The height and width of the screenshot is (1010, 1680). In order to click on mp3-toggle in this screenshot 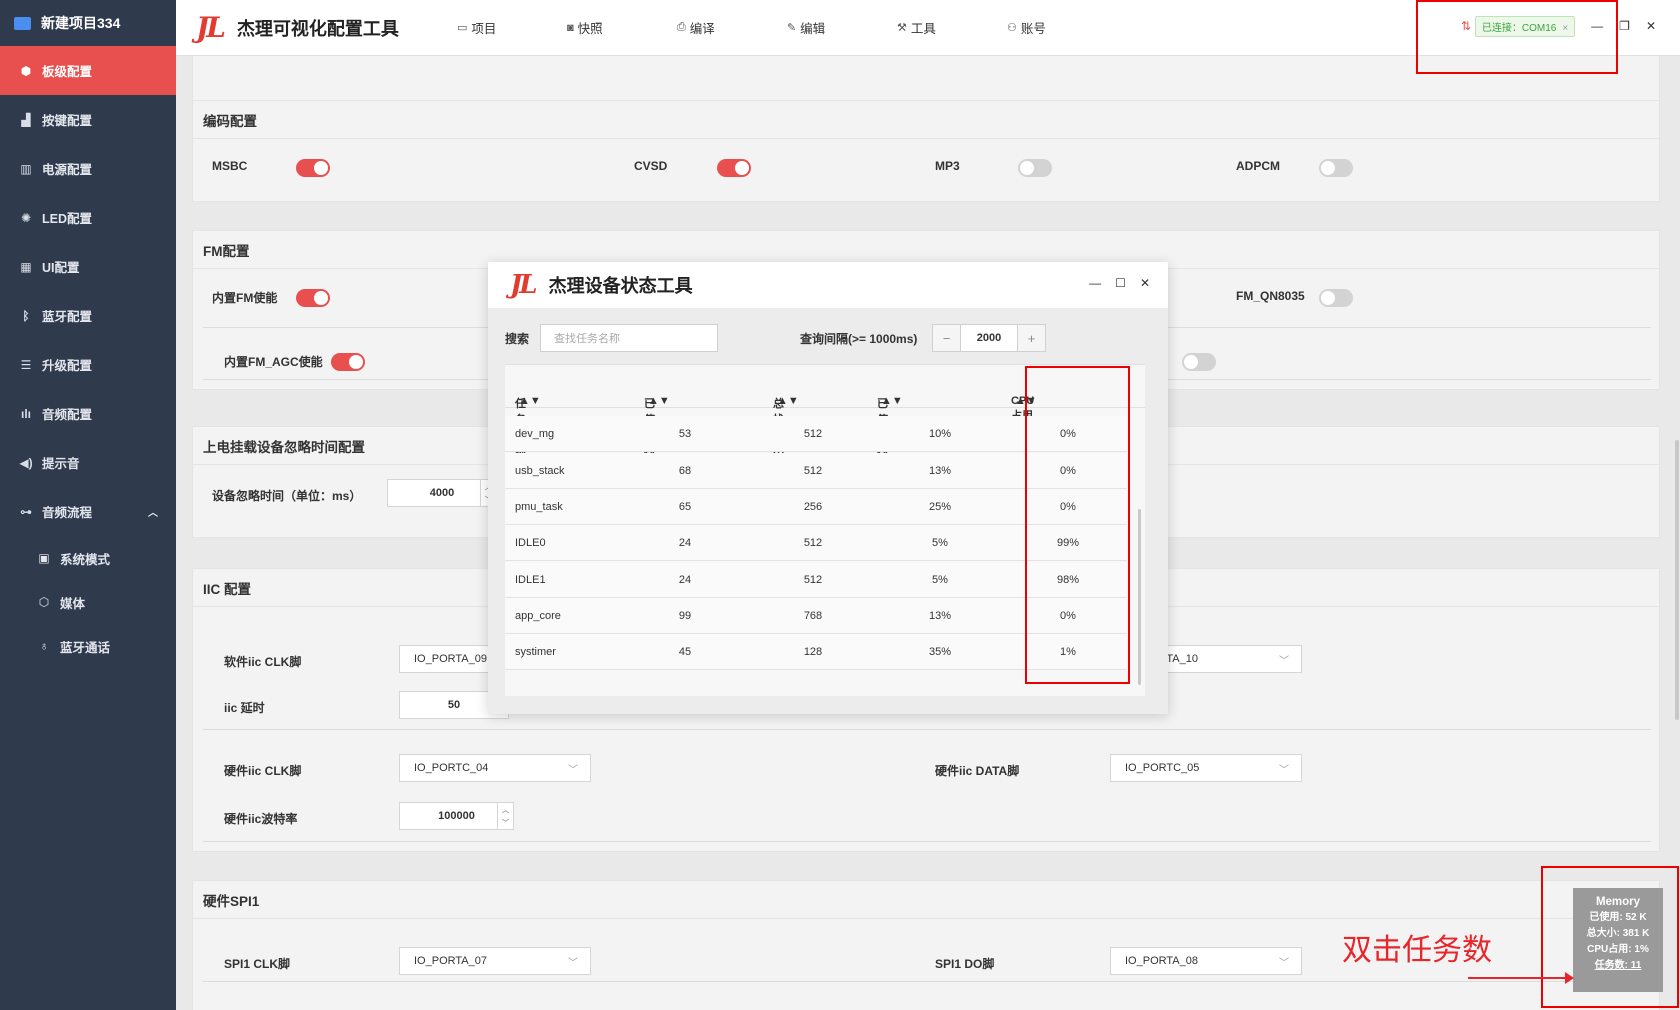, I will do `click(1035, 168)`.